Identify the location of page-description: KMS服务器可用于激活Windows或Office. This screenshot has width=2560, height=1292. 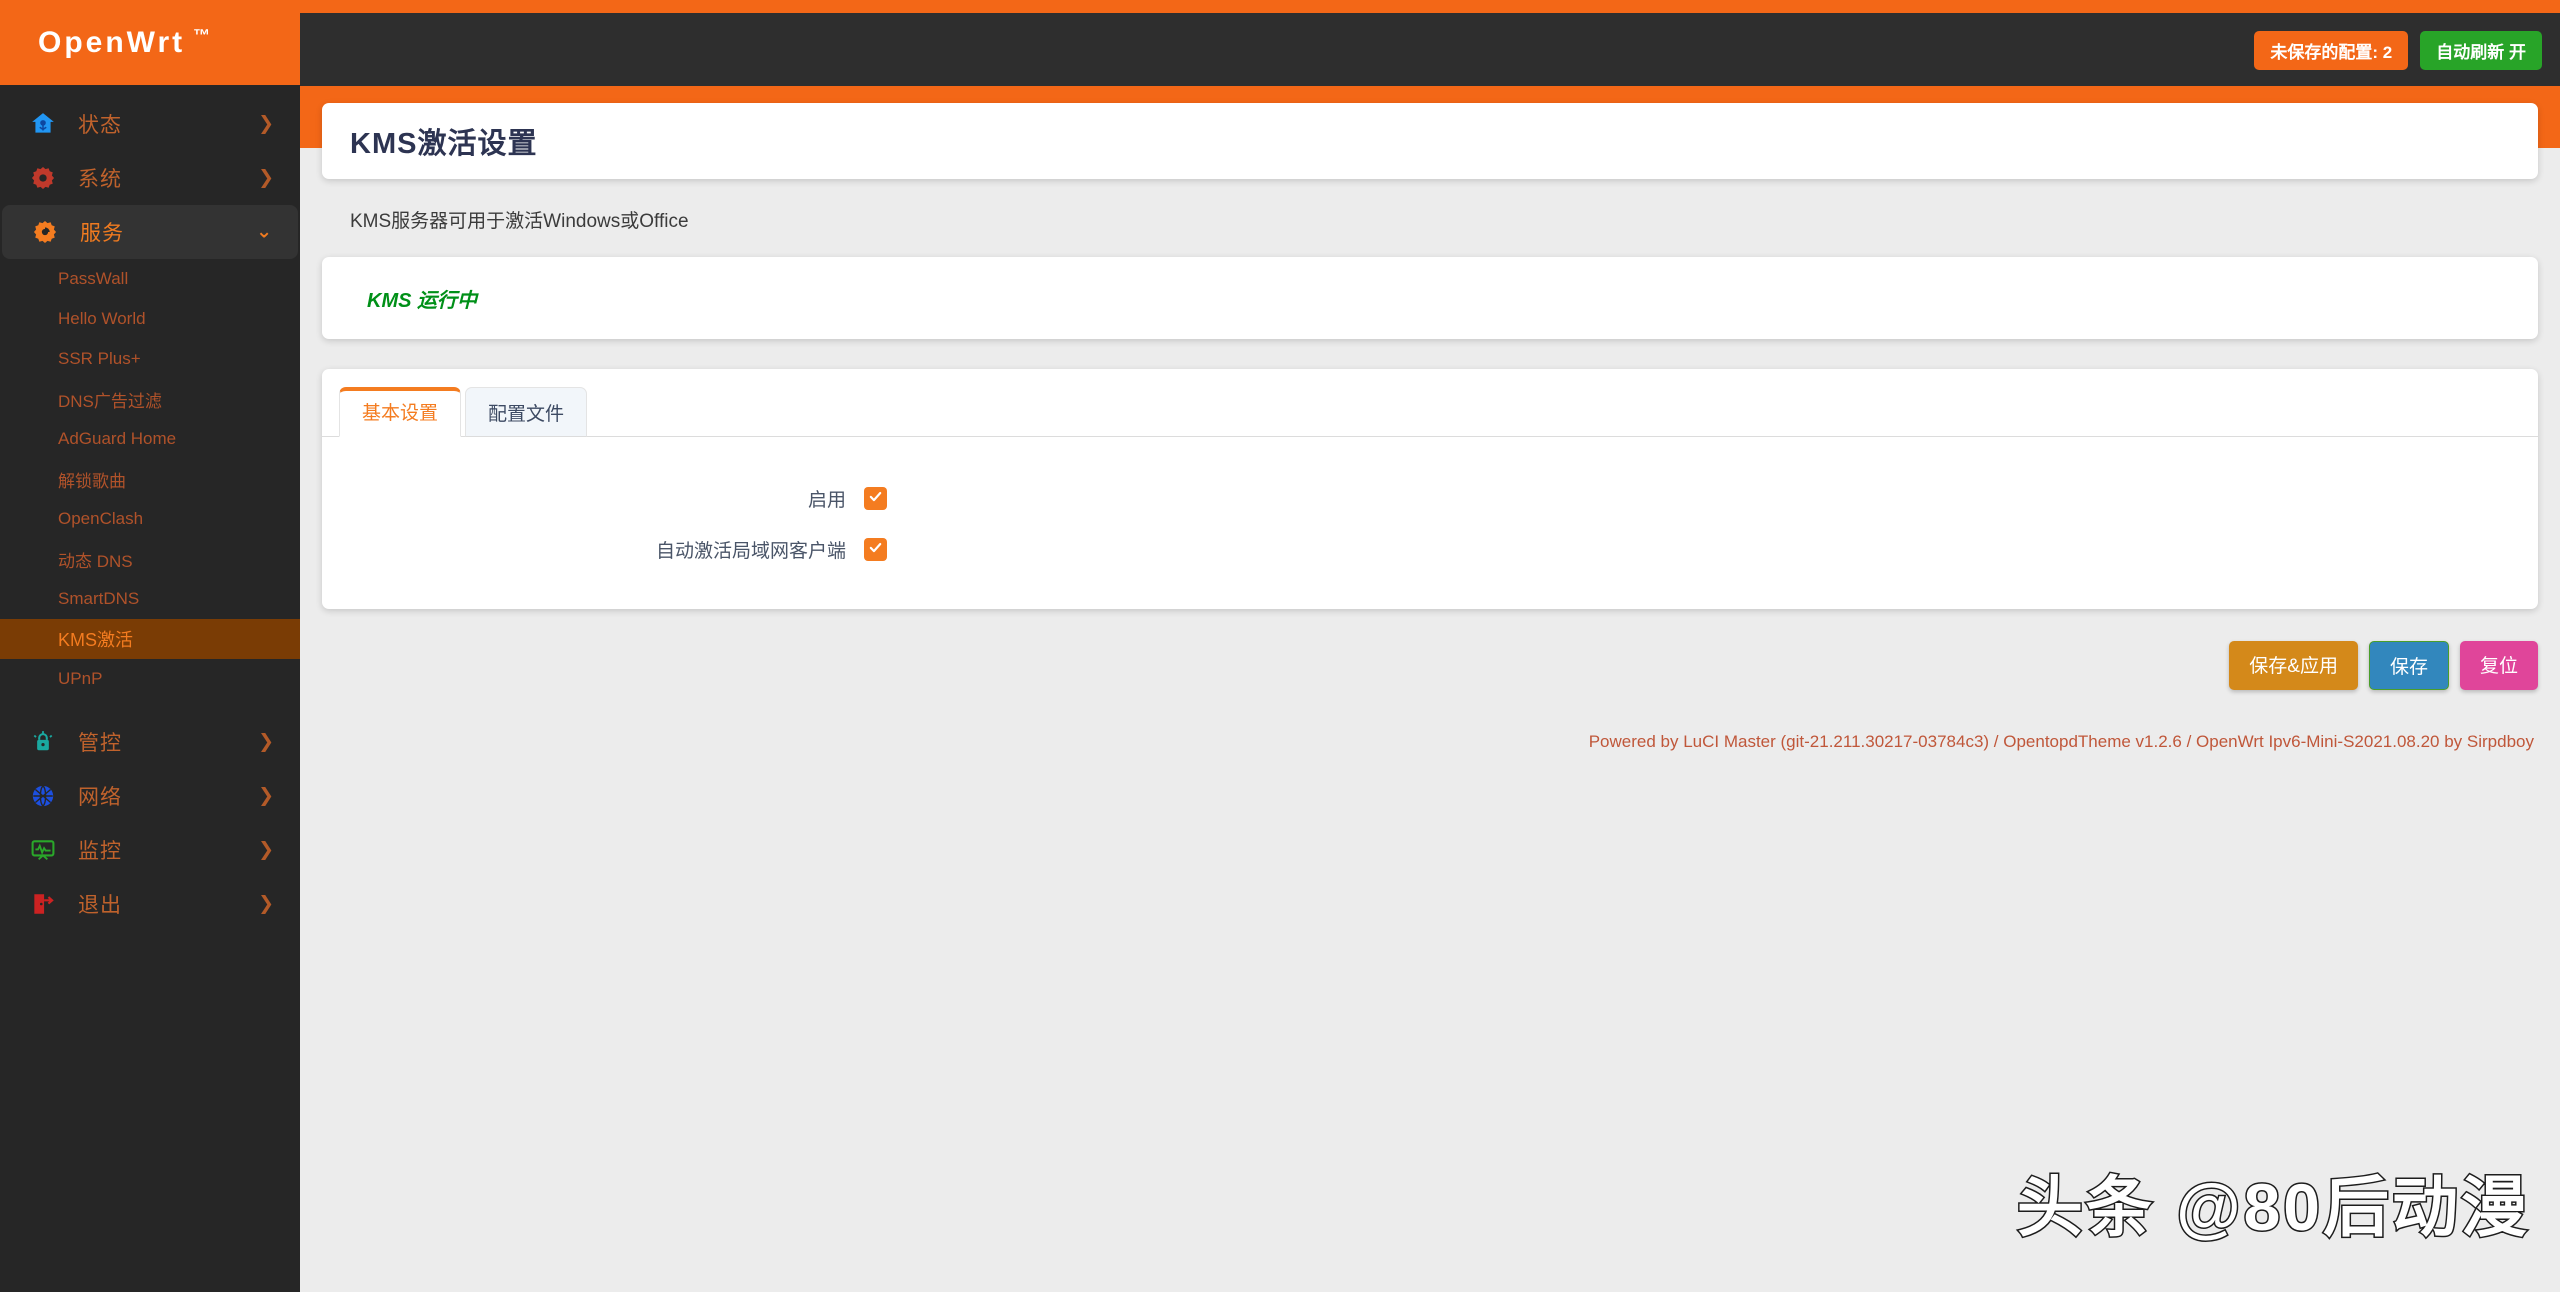
(519, 221).